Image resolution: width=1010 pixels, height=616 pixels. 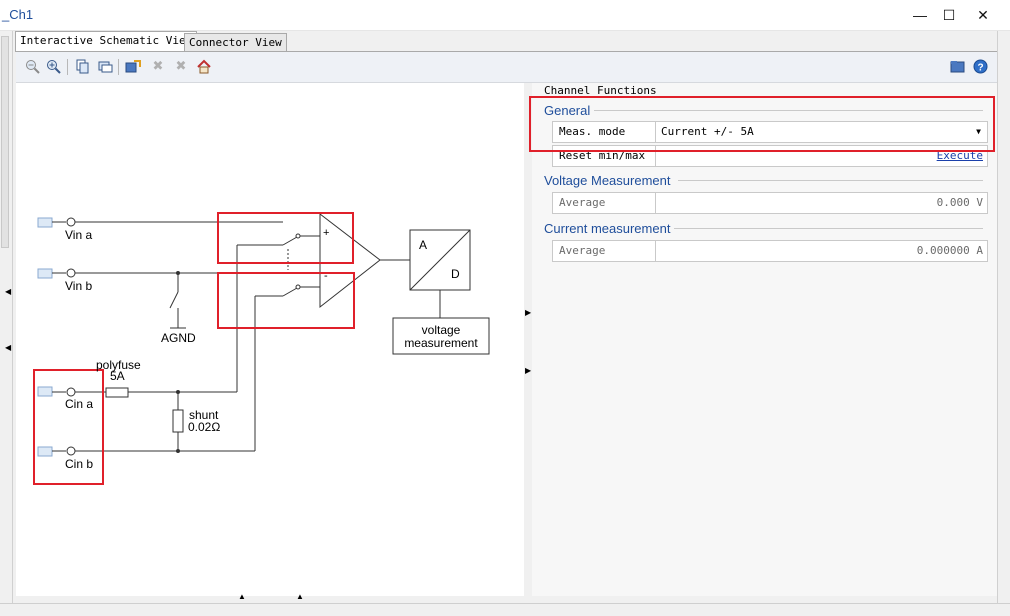 I want to click on status-strip, so click(x=505, y=609).